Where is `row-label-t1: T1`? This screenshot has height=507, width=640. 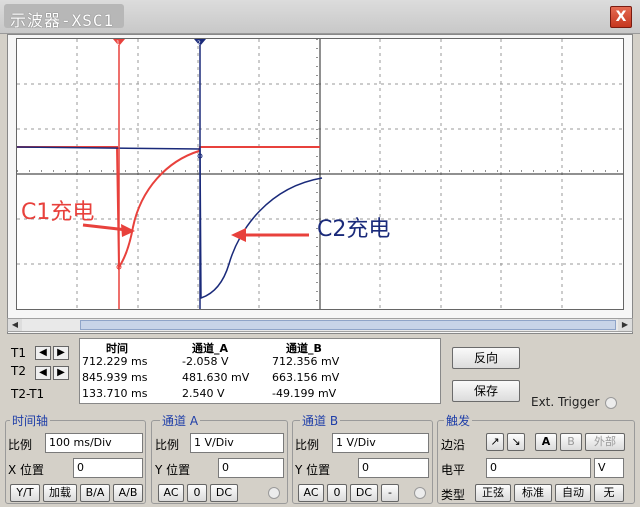 row-label-t1: T1 is located at coordinates (18, 353).